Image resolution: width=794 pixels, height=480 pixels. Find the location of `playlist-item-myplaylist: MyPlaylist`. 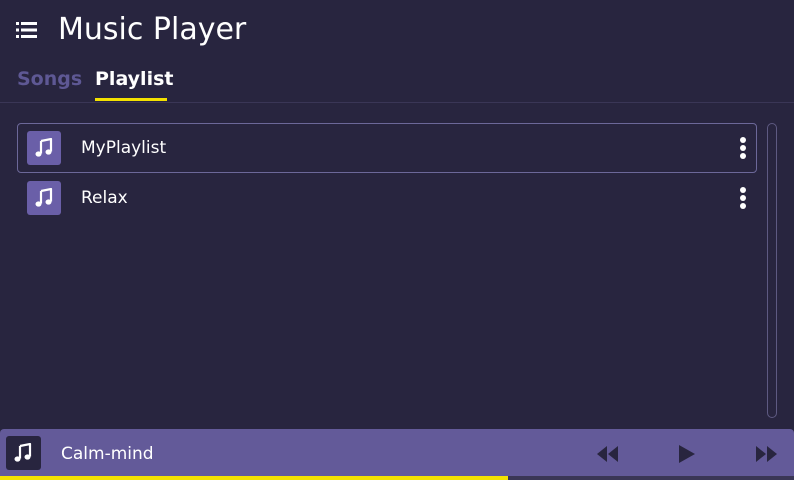

playlist-item-myplaylist: MyPlaylist is located at coordinates (387, 148).